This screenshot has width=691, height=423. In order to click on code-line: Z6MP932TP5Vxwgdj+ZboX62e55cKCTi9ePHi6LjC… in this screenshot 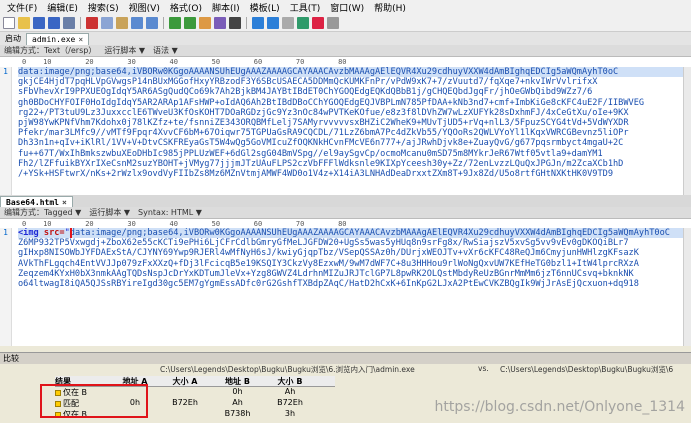, I will do `click(323, 243)`.